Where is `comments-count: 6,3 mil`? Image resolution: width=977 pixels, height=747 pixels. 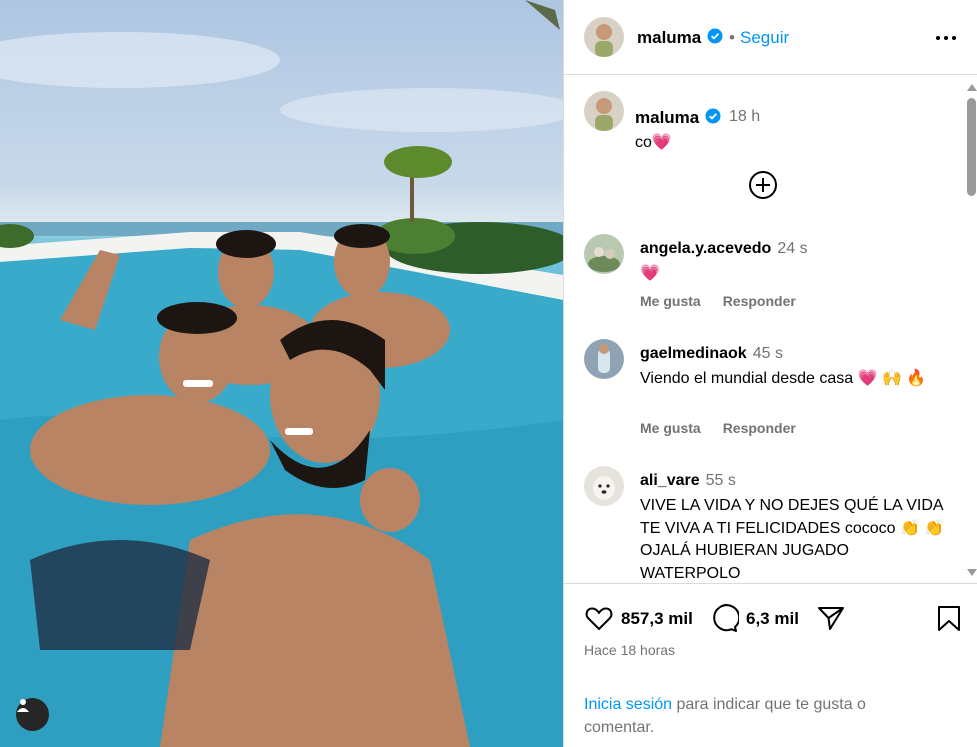 comments-count: 6,3 mil is located at coordinates (772, 619).